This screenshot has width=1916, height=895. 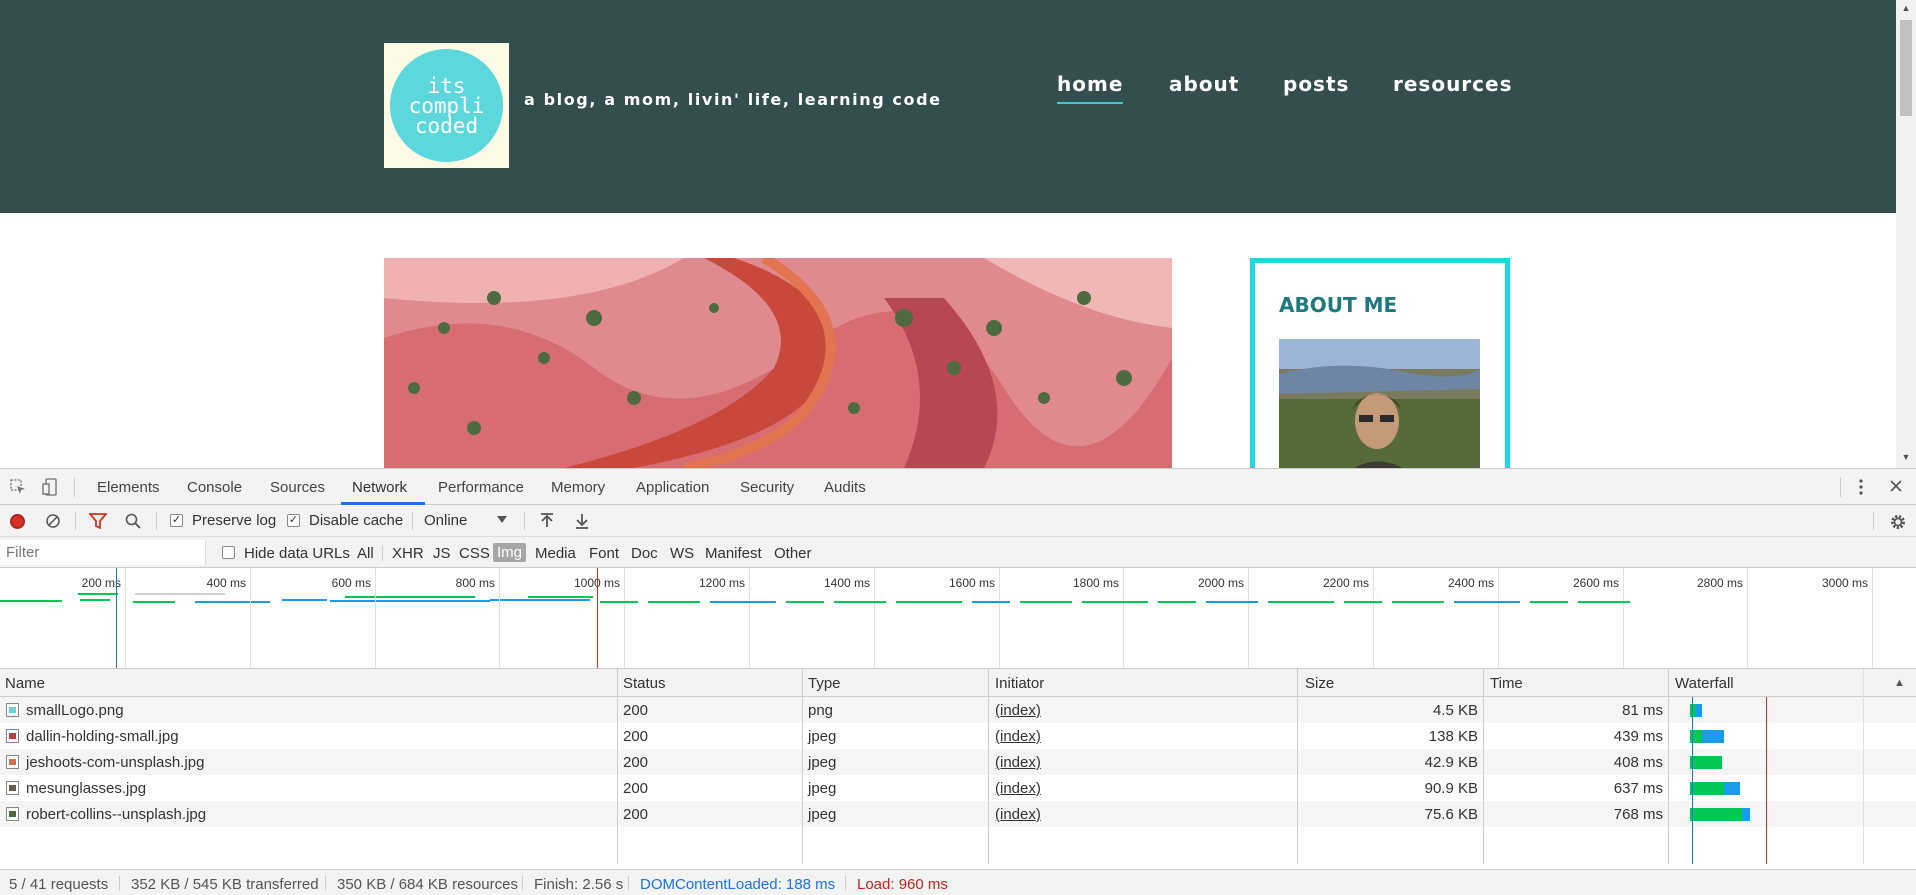 I want to click on disable-cache-checkbox: ✓, so click(x=293, y=520).